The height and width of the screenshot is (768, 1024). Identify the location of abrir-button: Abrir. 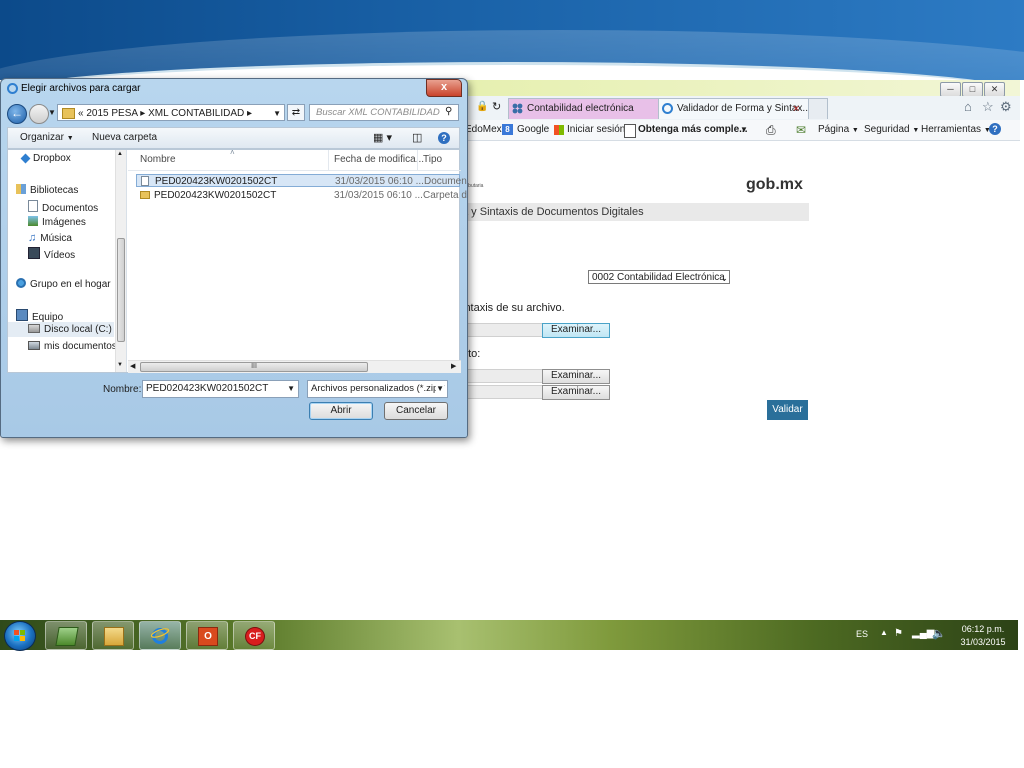
(341, 411).